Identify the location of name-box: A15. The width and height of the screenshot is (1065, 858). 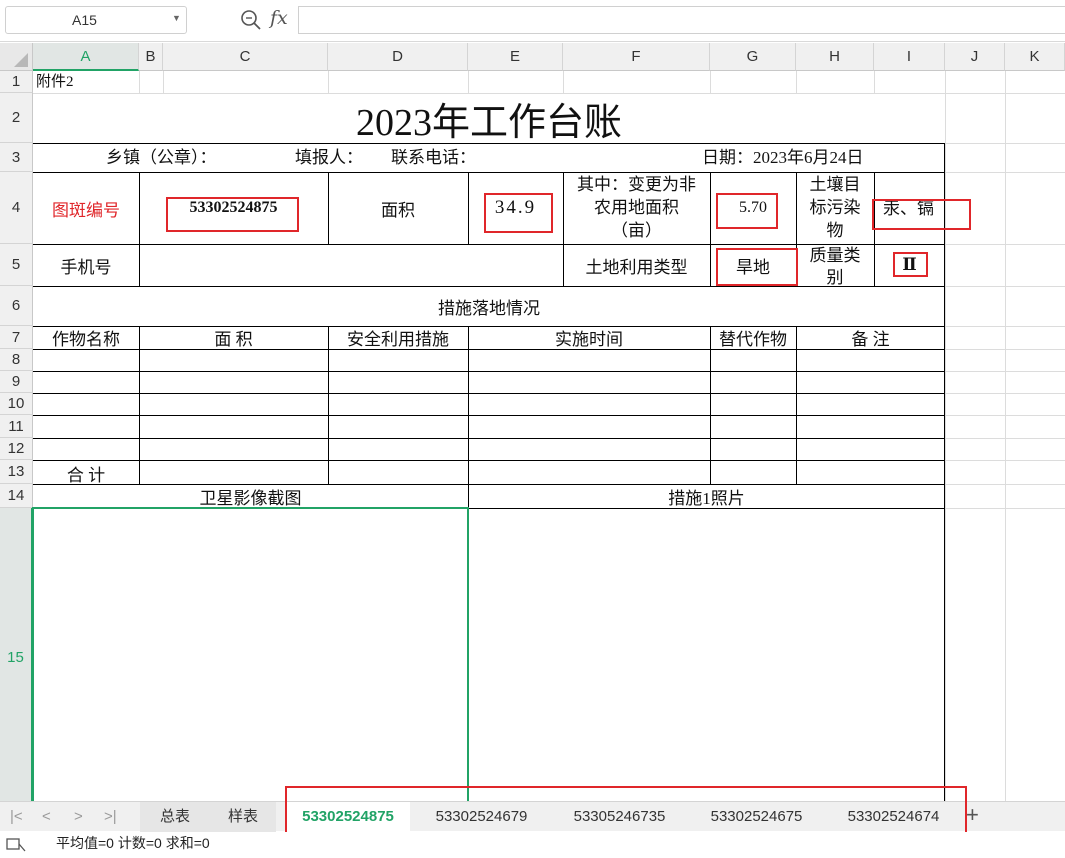
(96, 20).